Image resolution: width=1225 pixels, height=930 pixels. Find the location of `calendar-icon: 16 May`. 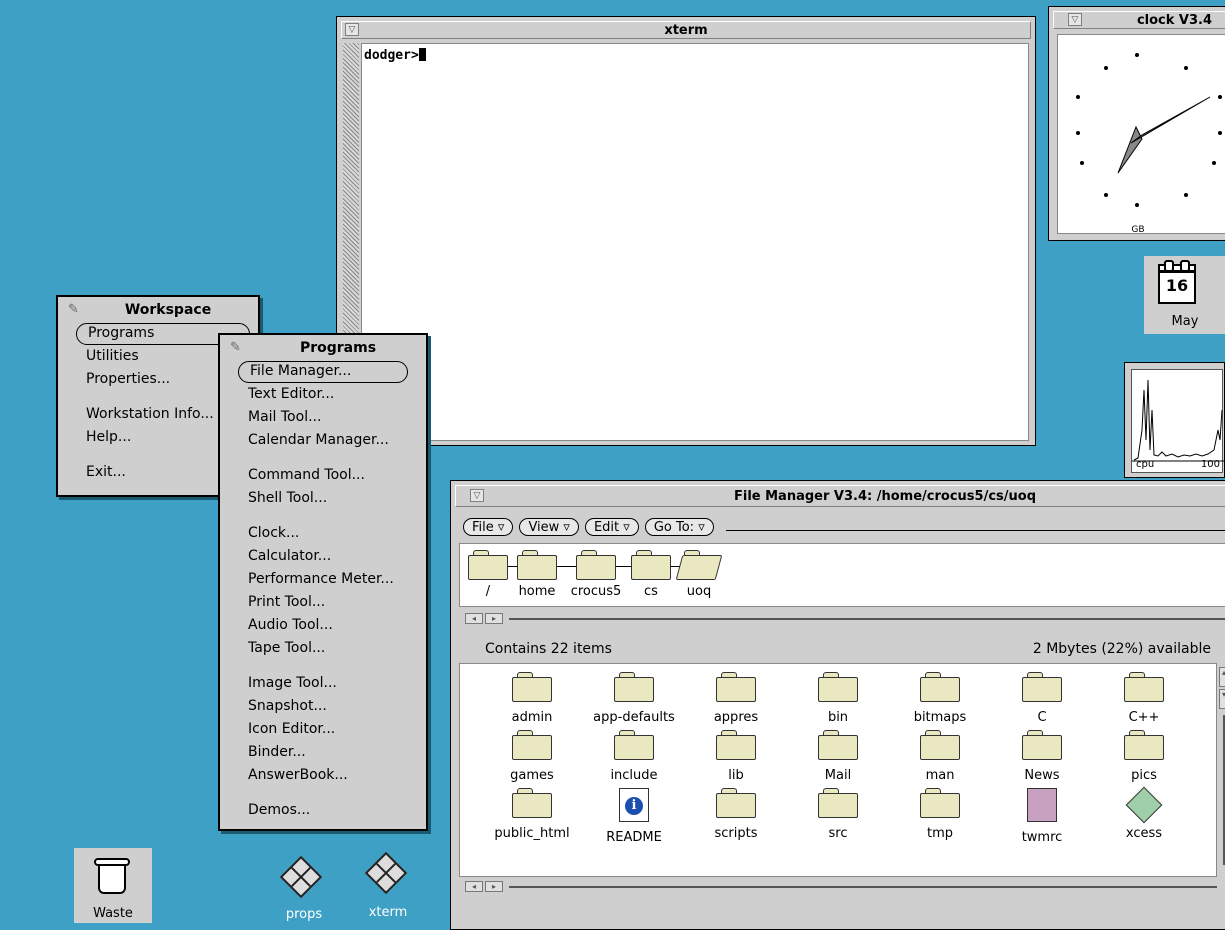

calendar-icon: 16 May is located at coordinates (1184, 295).